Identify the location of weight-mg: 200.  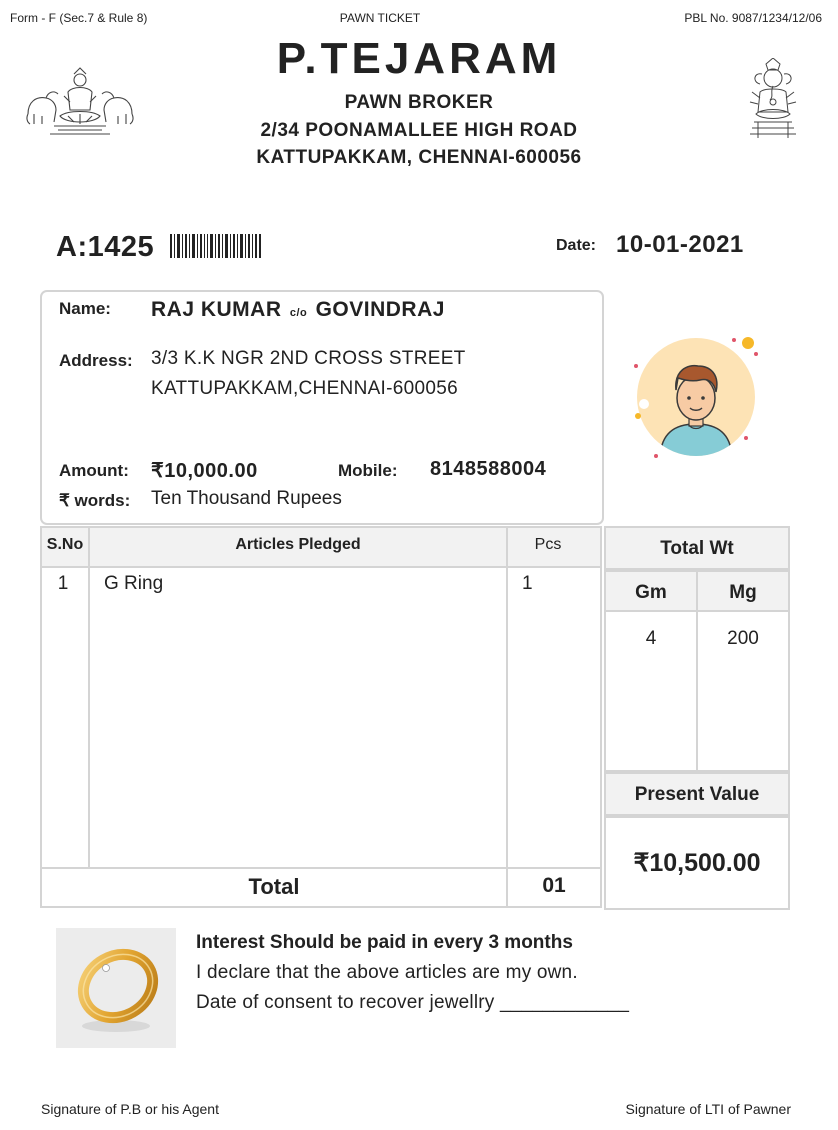
(743, 638).